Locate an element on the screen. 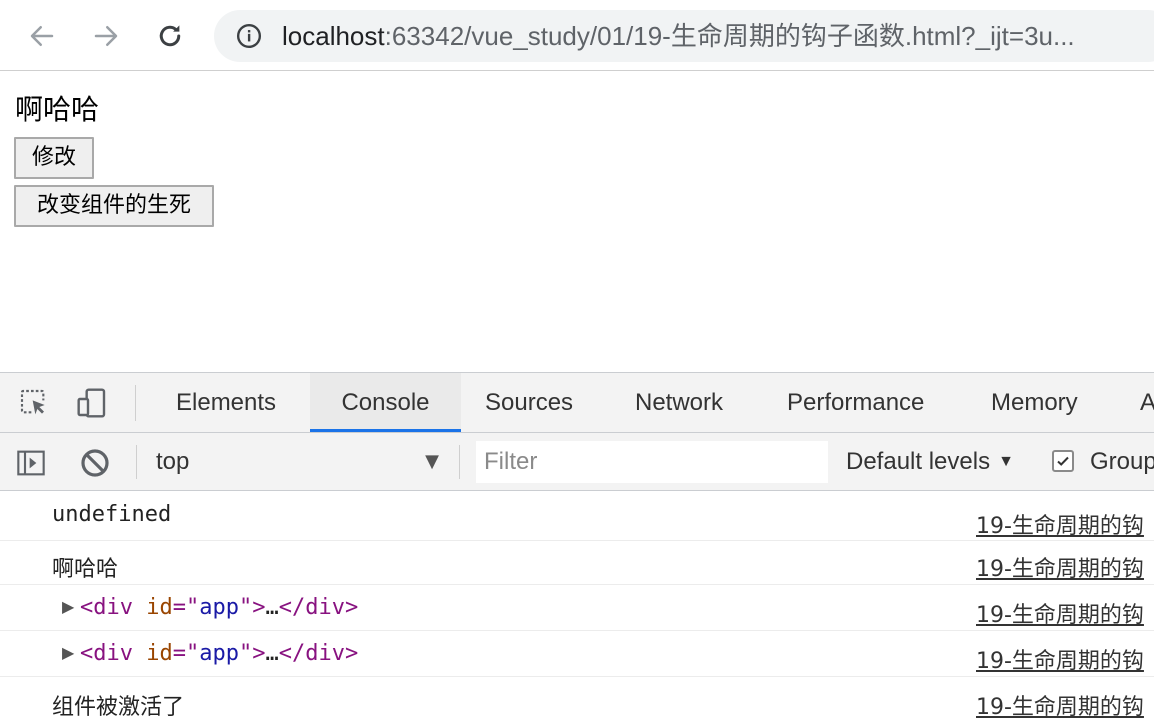  tab-application: A is located at coordinates (1147, 402).